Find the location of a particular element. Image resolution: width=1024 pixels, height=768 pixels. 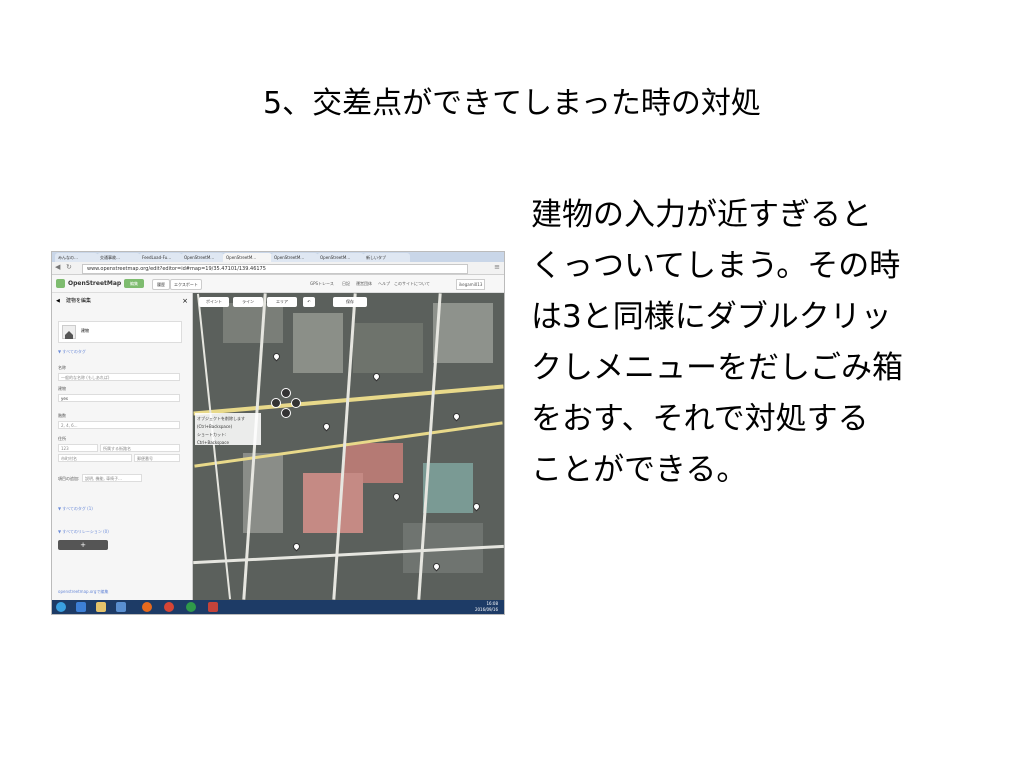

preset-name: 建物 is located at coordinates (85, 330).